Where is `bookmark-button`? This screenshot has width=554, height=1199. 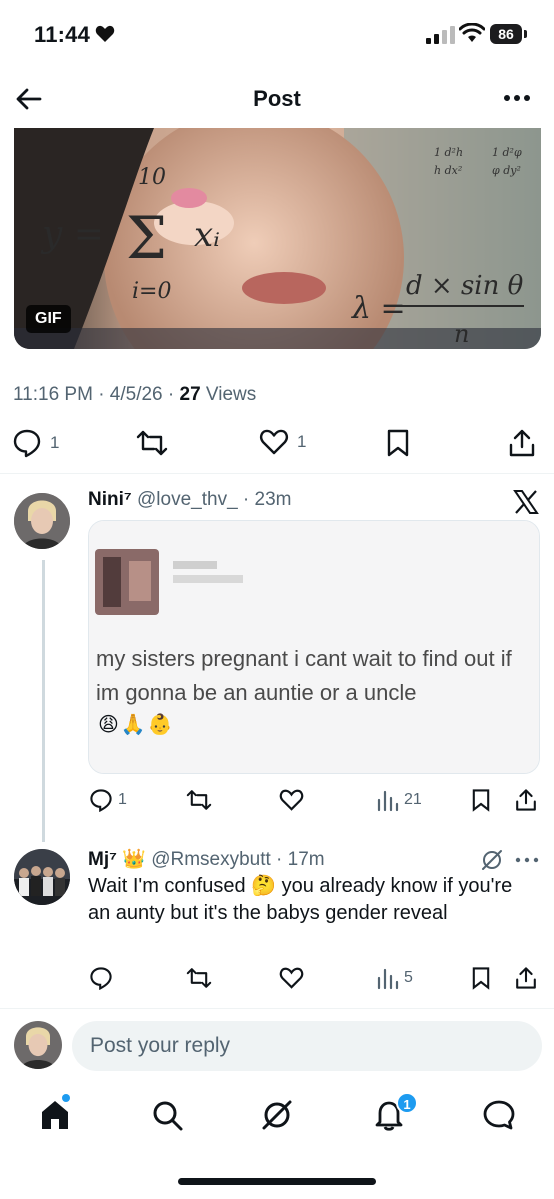 bookmark-button is located at coordinates (398, 443).